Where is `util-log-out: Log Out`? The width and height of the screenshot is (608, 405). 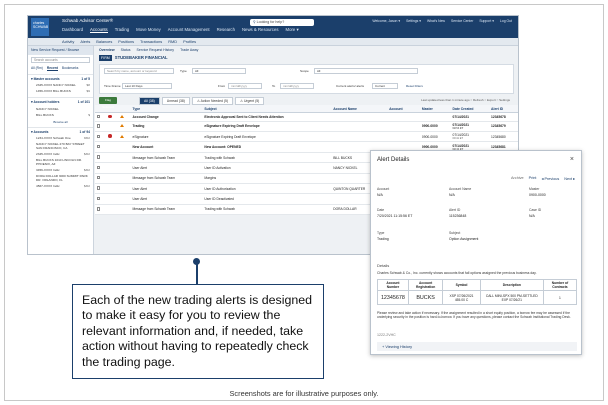 util-log-out: Log Out is located at coordinates (506, 21).